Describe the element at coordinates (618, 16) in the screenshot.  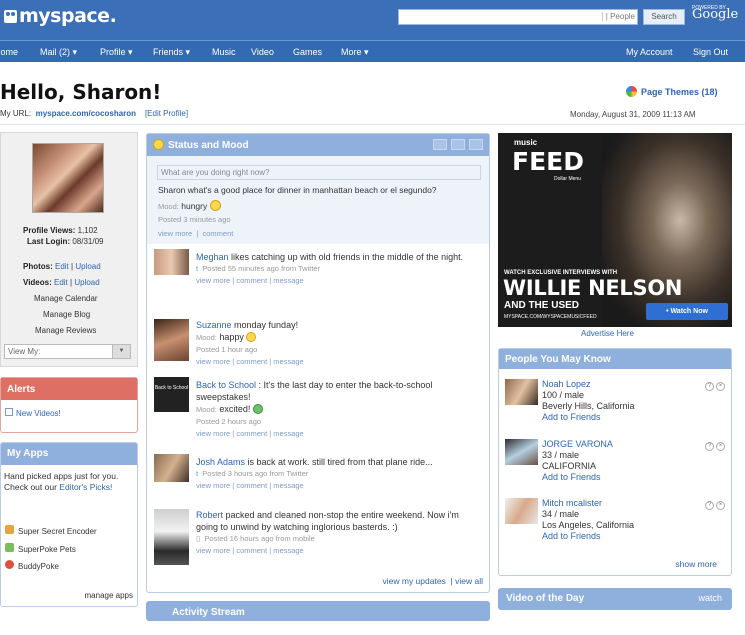
I see `search-scope-select: | People` at that location.